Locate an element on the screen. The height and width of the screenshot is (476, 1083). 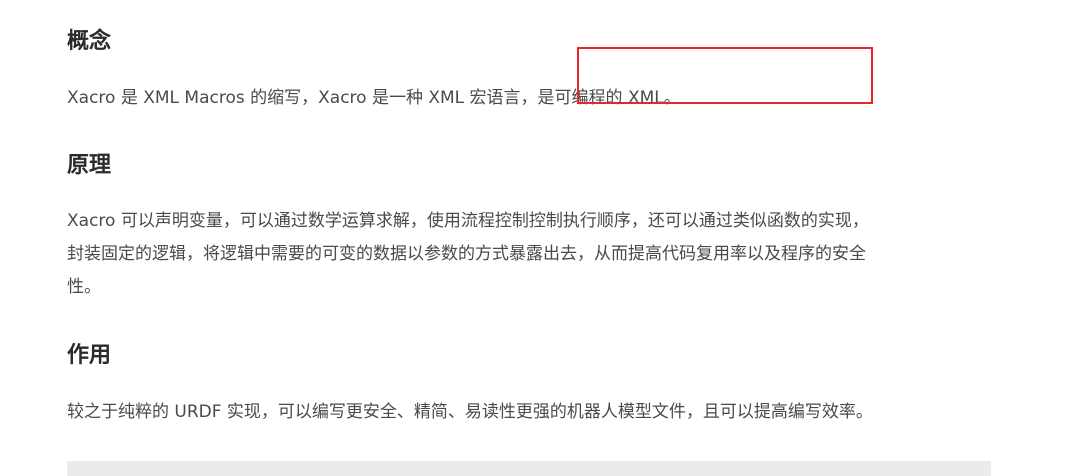
paragraph-line: 性。 is located at coordinates (84, 287).